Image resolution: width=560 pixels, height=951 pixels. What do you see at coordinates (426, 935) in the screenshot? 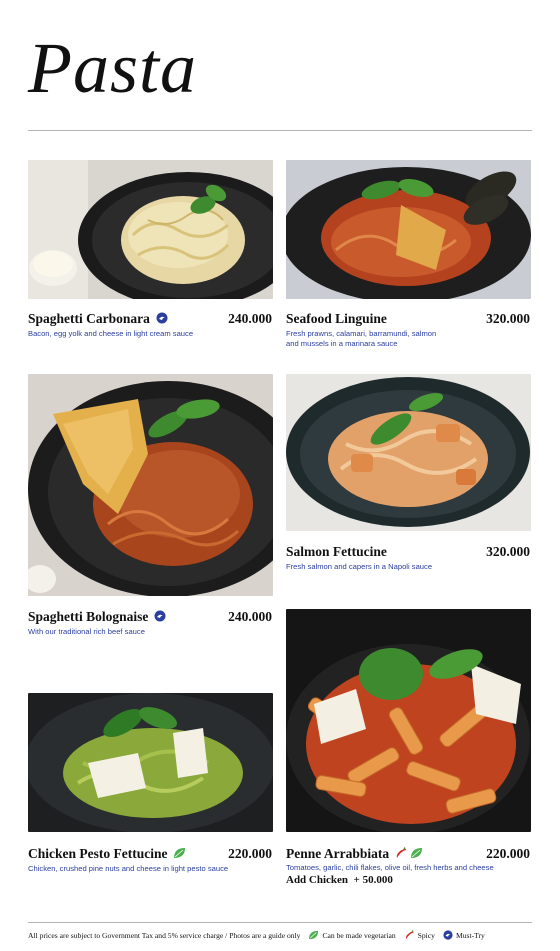
I see `legend-spicy-label: Spicy` at bounding box center [426, 935].